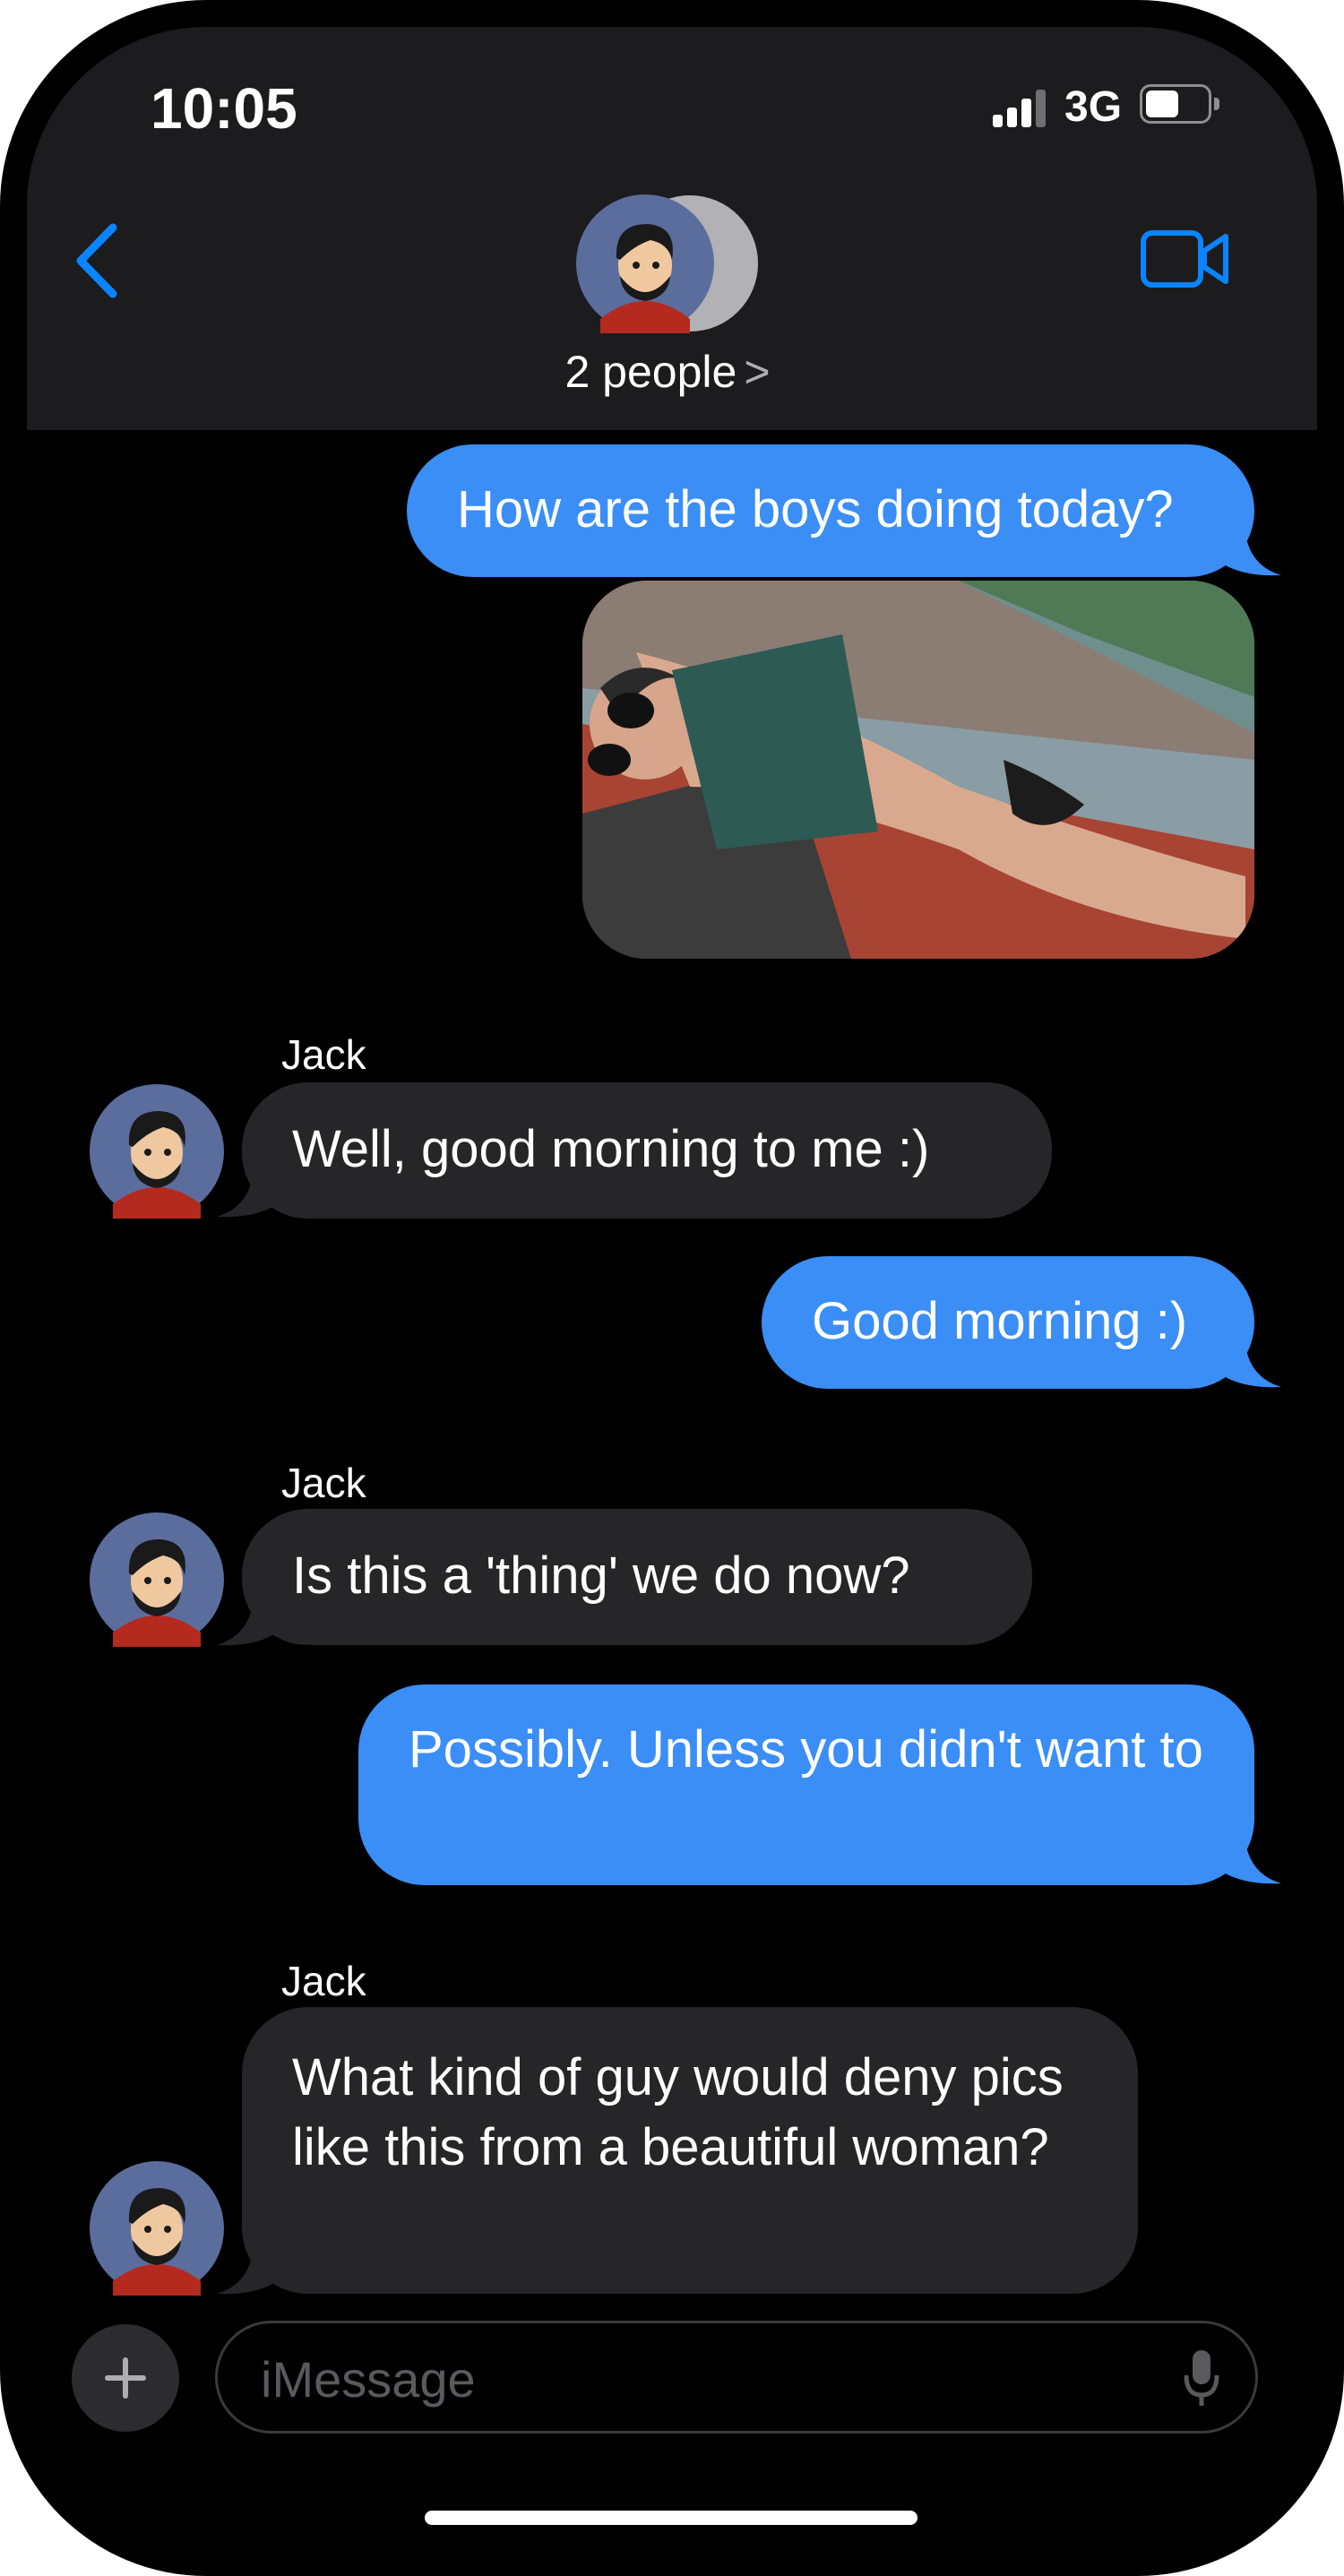  I want to click on network-type: 3G, so click(1093, 107).